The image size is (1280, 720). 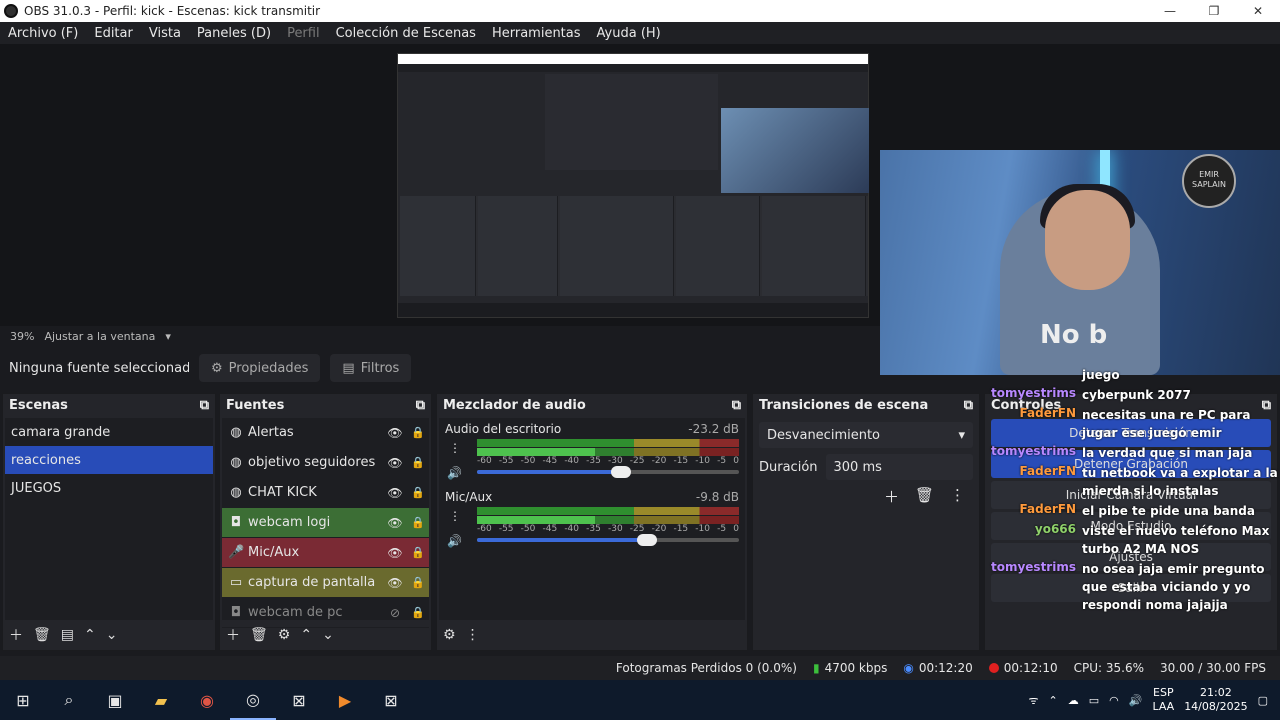 What do you see at coordinates (395, 613) in the screenshot?
I see `eye-off-icon: ⊘` at bounding box center [395, 613].